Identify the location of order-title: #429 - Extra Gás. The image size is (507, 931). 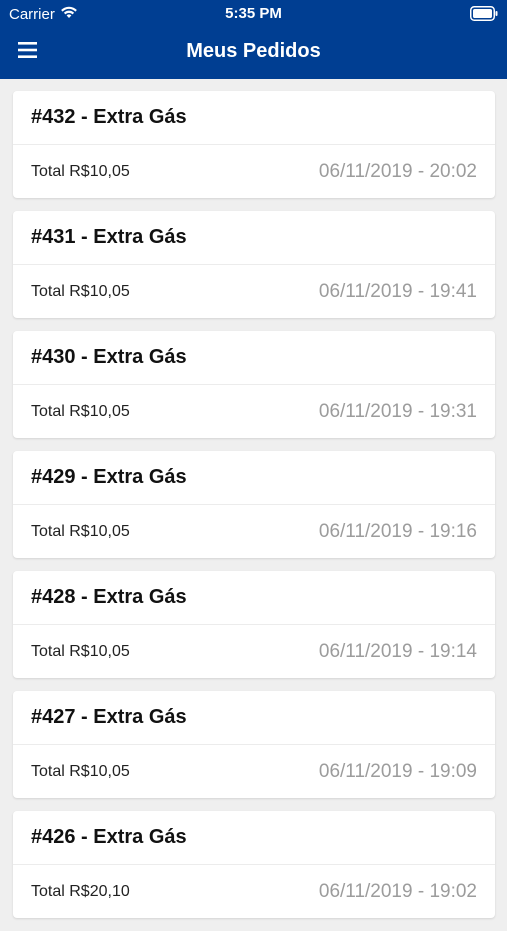
(109, 477).